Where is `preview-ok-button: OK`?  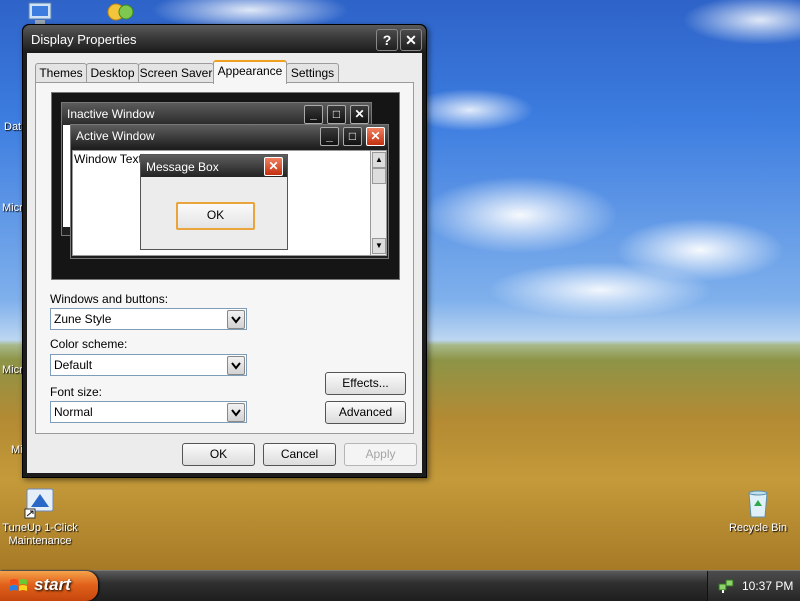 preview-ok-button: OK is located at coordinates (215, 216).